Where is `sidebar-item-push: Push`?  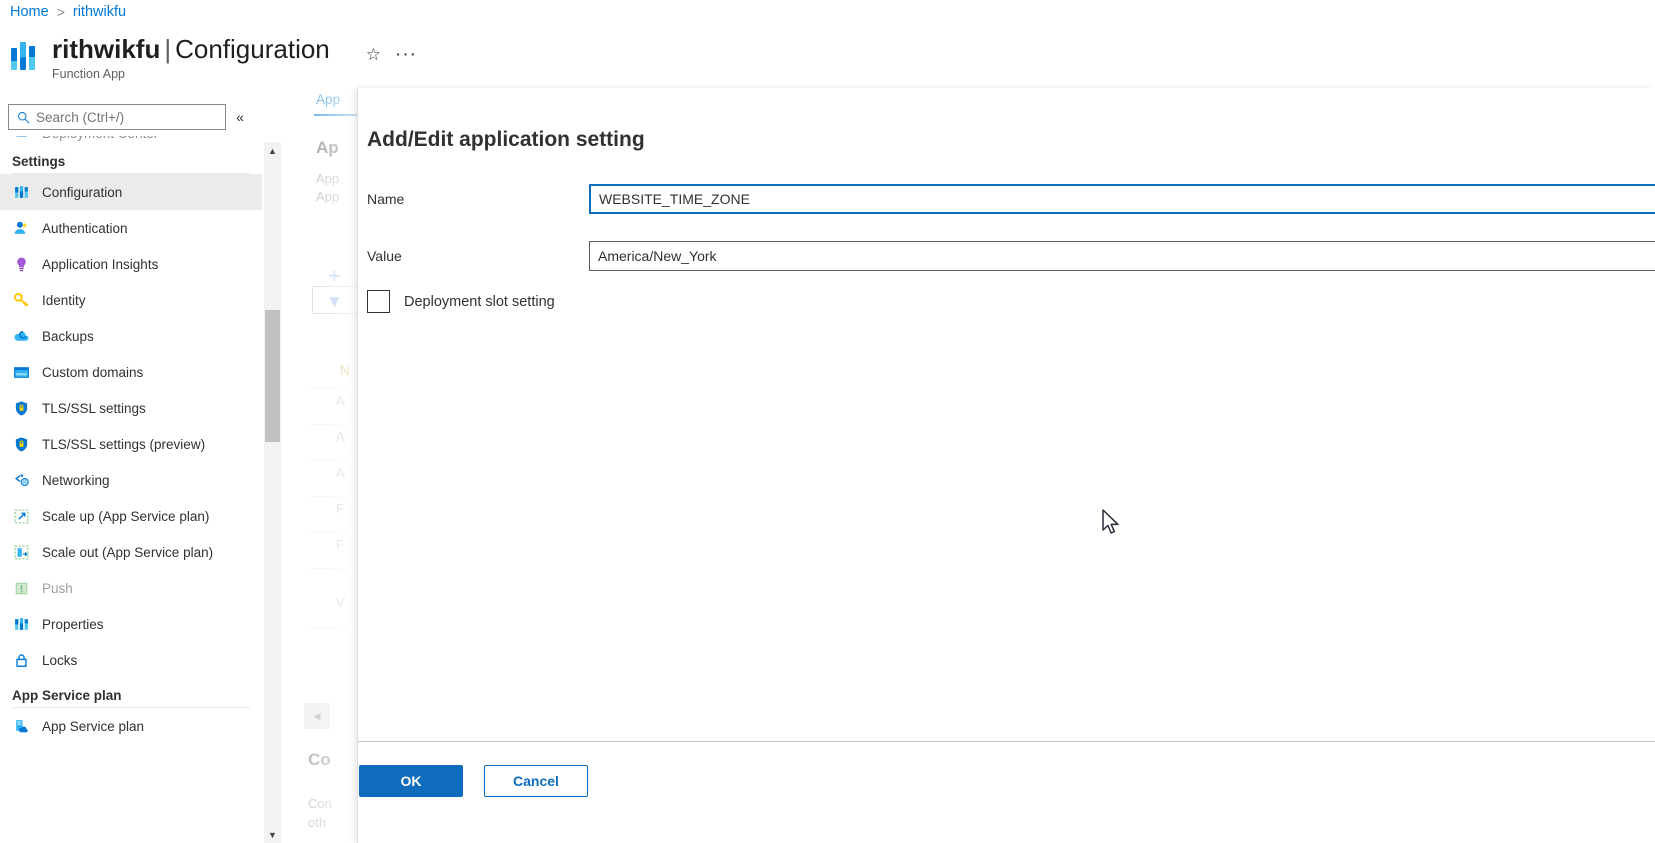
sidebar-item-push: Push is located at coordinates (131, 588).